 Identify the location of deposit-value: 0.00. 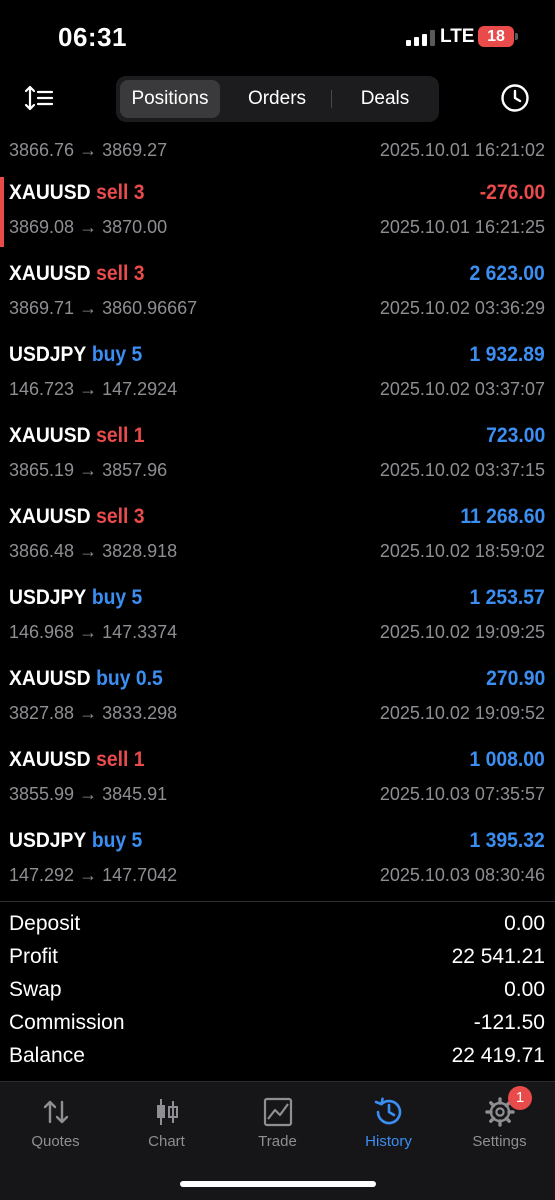
(524, 923).